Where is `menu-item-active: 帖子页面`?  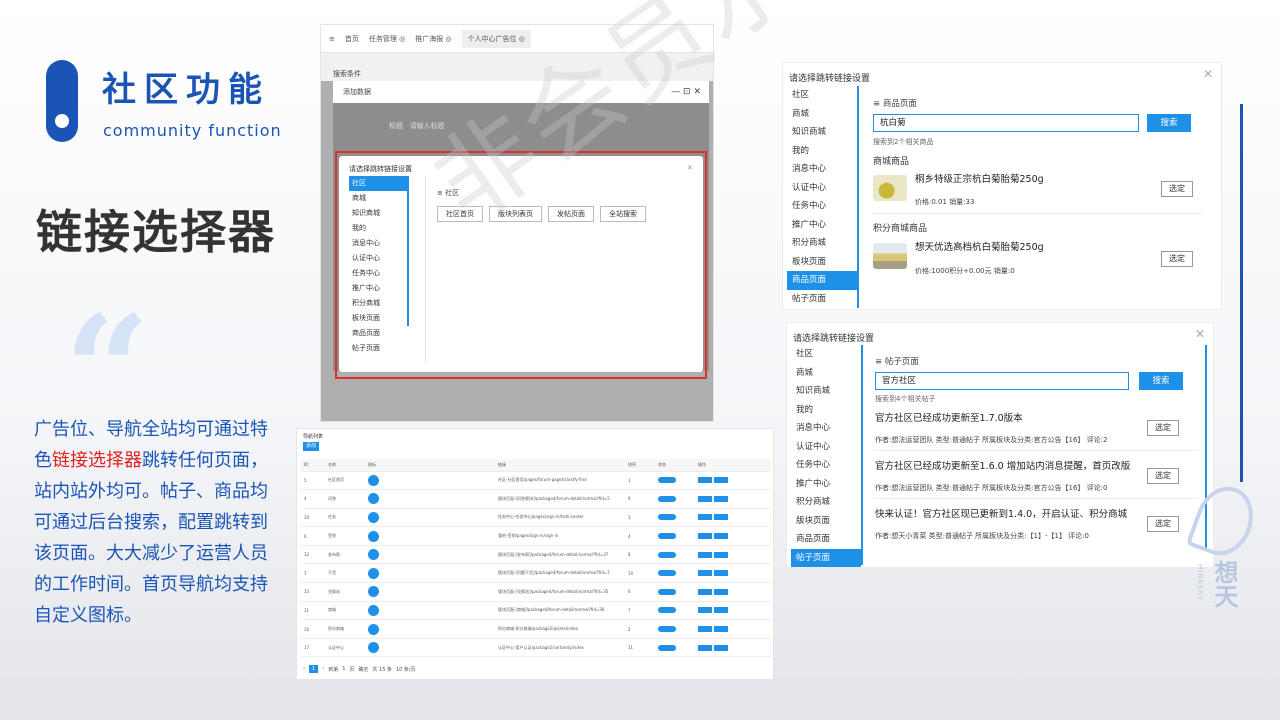 menu-item-active: 帖子页面 is located at coordinates (826, 557).